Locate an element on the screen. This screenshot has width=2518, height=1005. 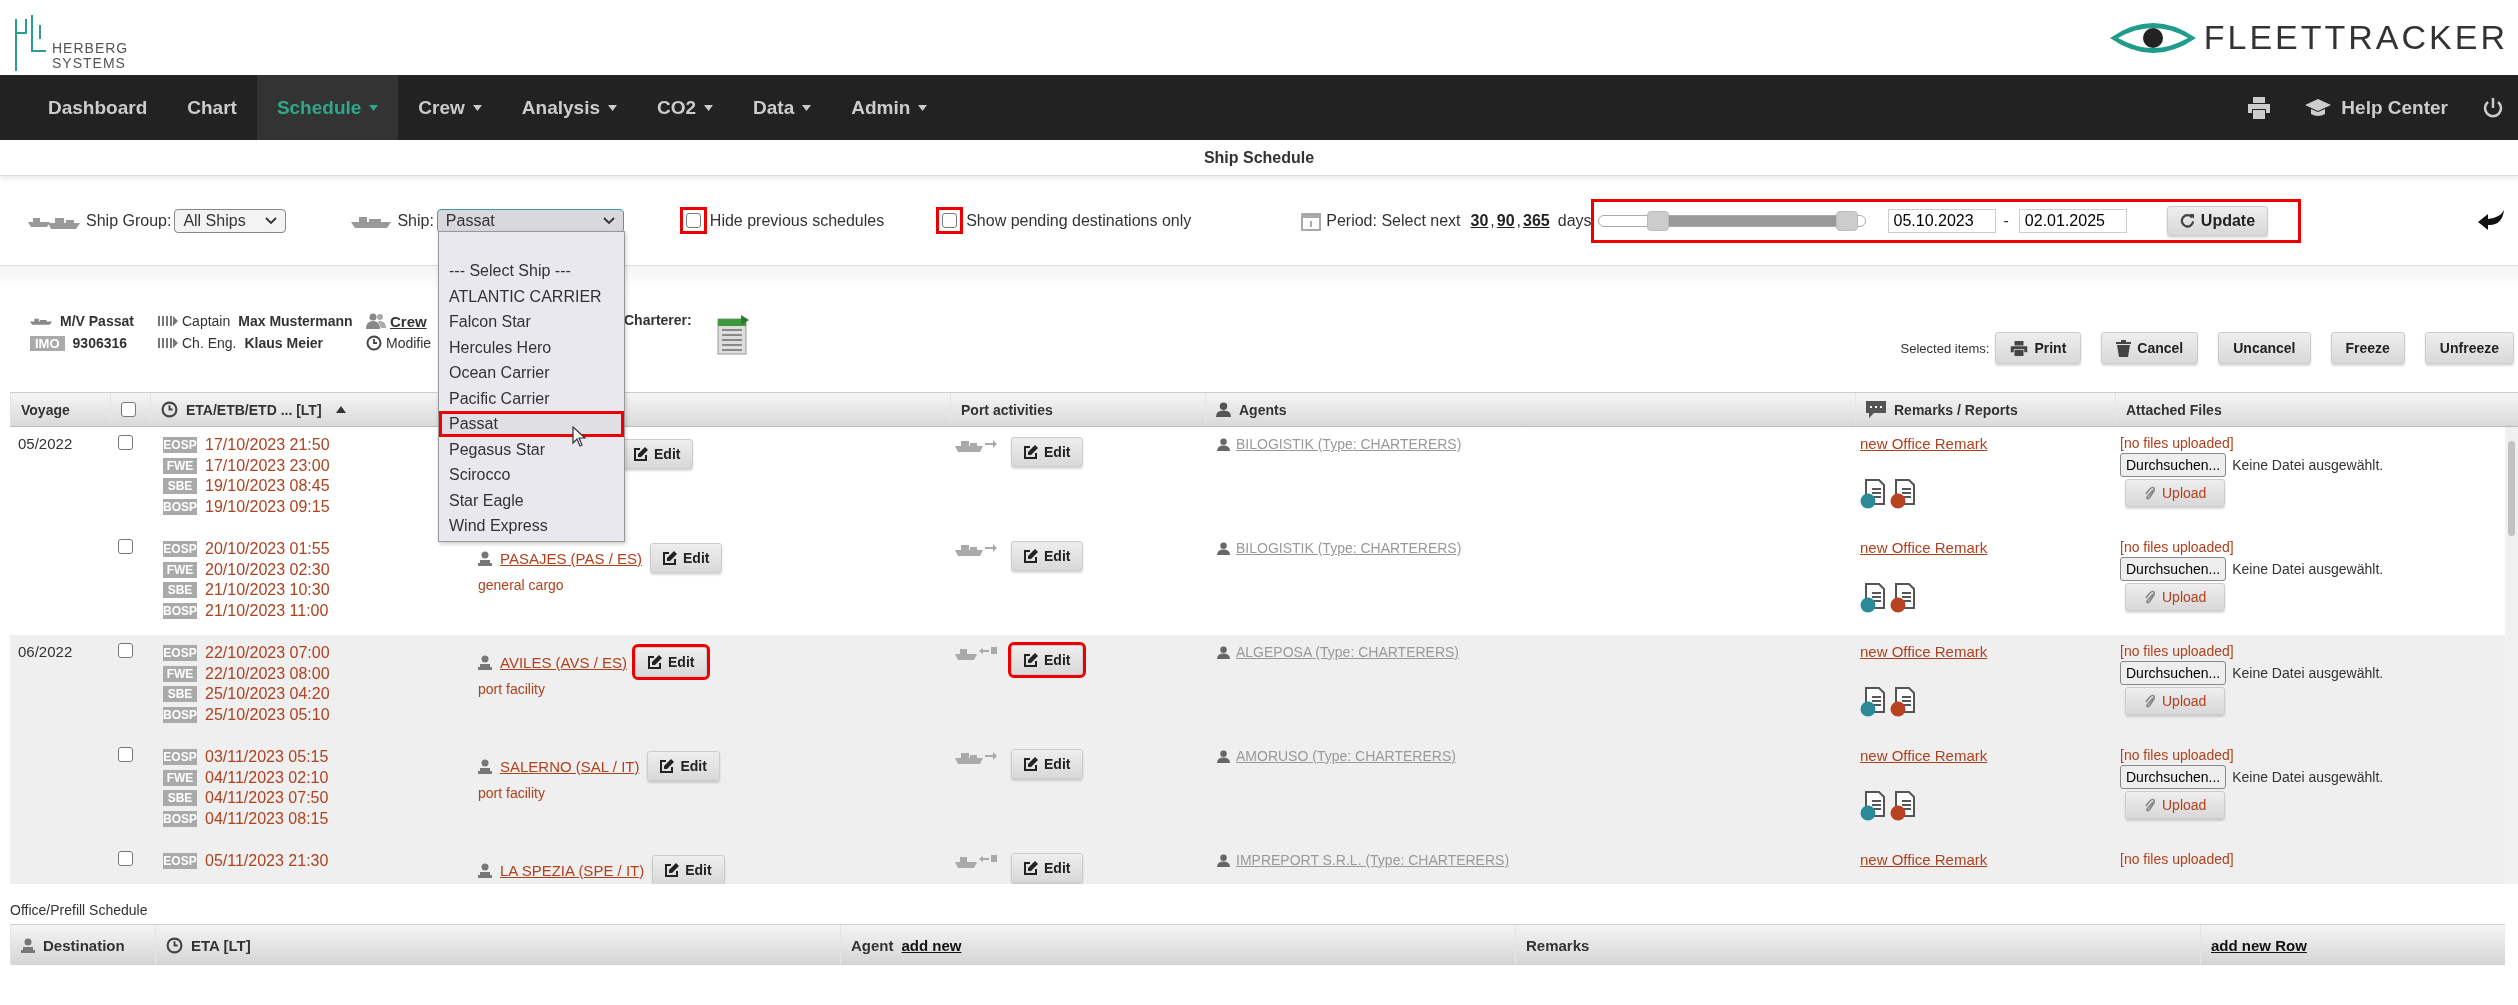
action-button: Uncancel is located at coordinates (2264, 348).